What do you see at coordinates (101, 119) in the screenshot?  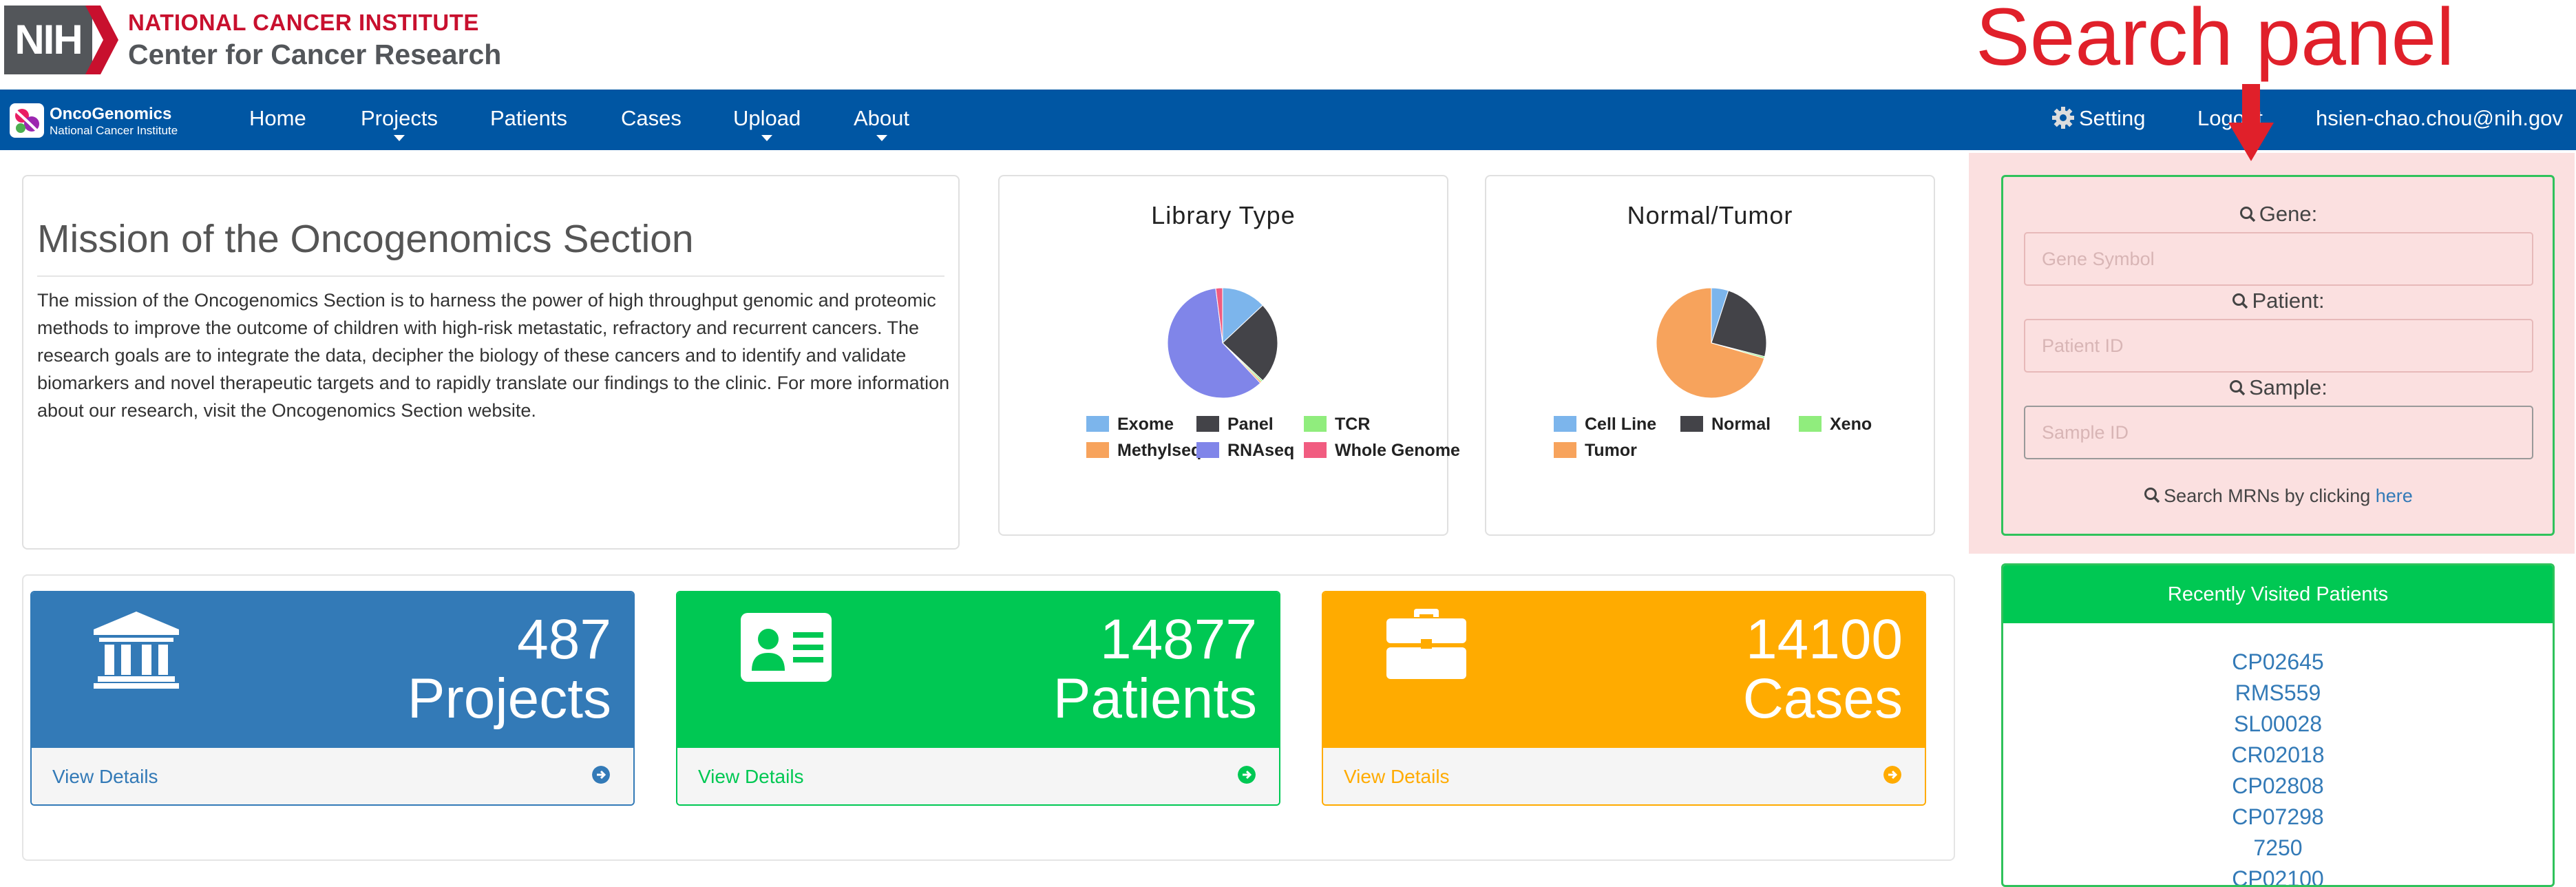 I see `oncogenomics-brand: OncoGenomics National Cancer Institute` at bounding box center [101, 119].